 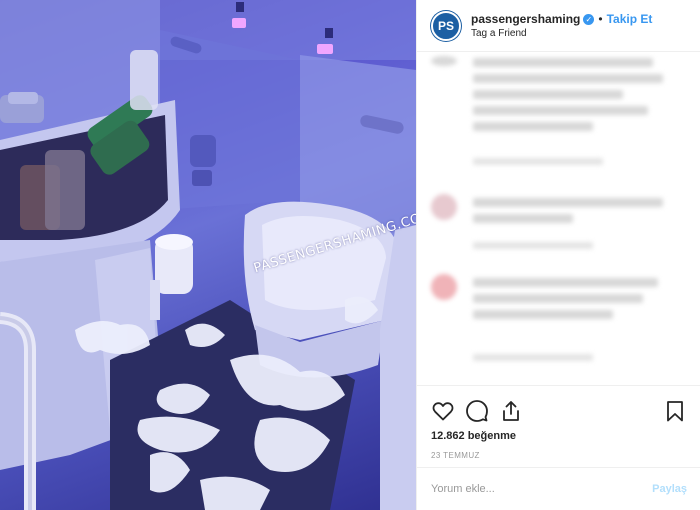 I want to click on post-subtitle: Tag a Friend, so click(x=499, y=33).